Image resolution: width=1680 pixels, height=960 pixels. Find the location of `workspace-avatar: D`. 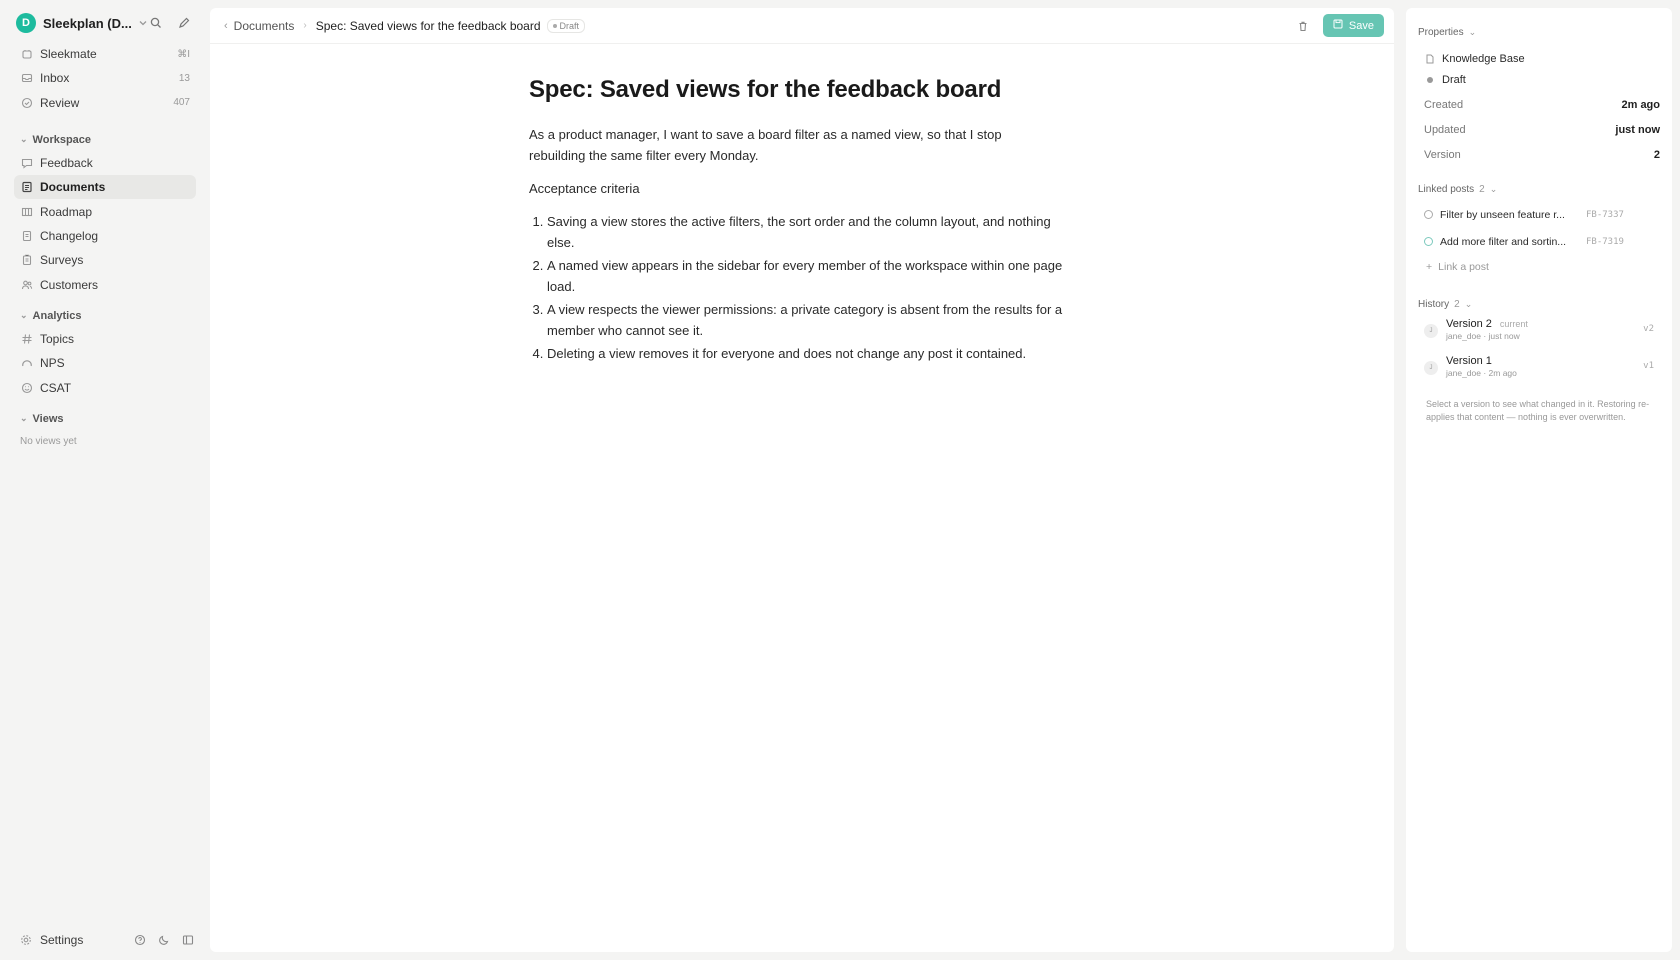

workspace-avatar: D is located at coordinates (26, 23).